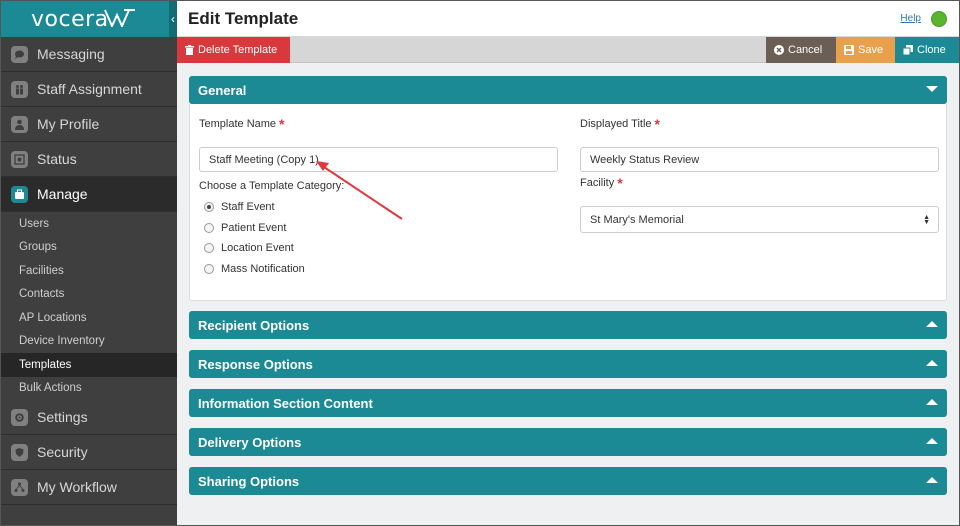 Image resolution: width=960 pixels, height=526 pixels. Describe the element at coordinates (173, 19) in the screenshot. I see `collapse-sidebar-button: ‹` at that location.